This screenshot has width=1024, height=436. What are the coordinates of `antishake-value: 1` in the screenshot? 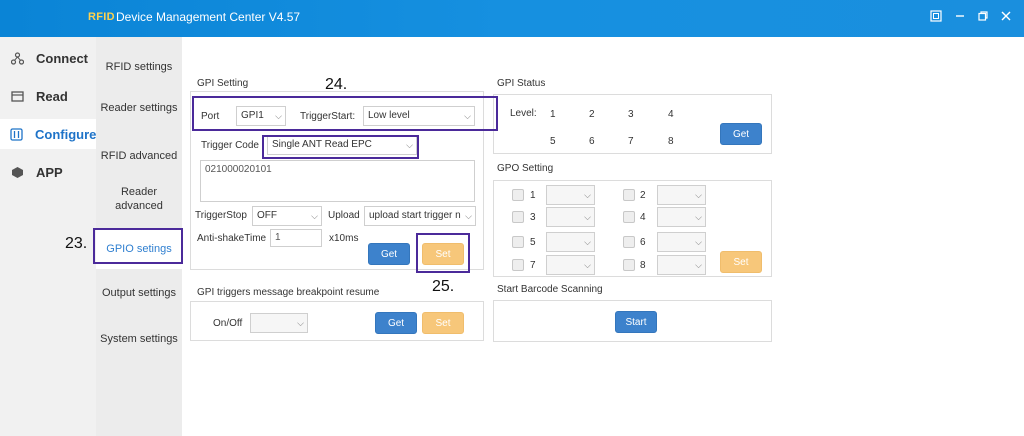 It's located at (278, 237).